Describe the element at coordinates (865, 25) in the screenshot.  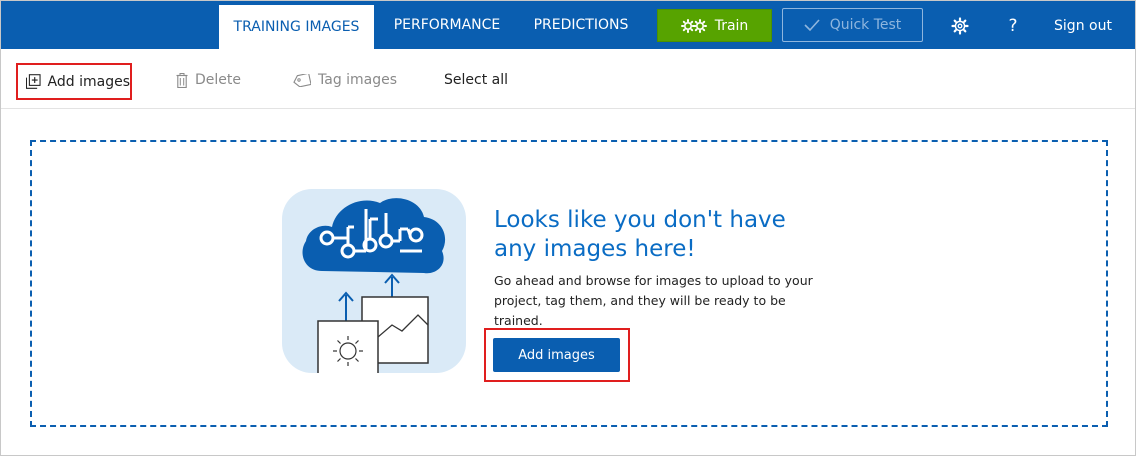
I see `quick-test-label: Quick Test` at that location.